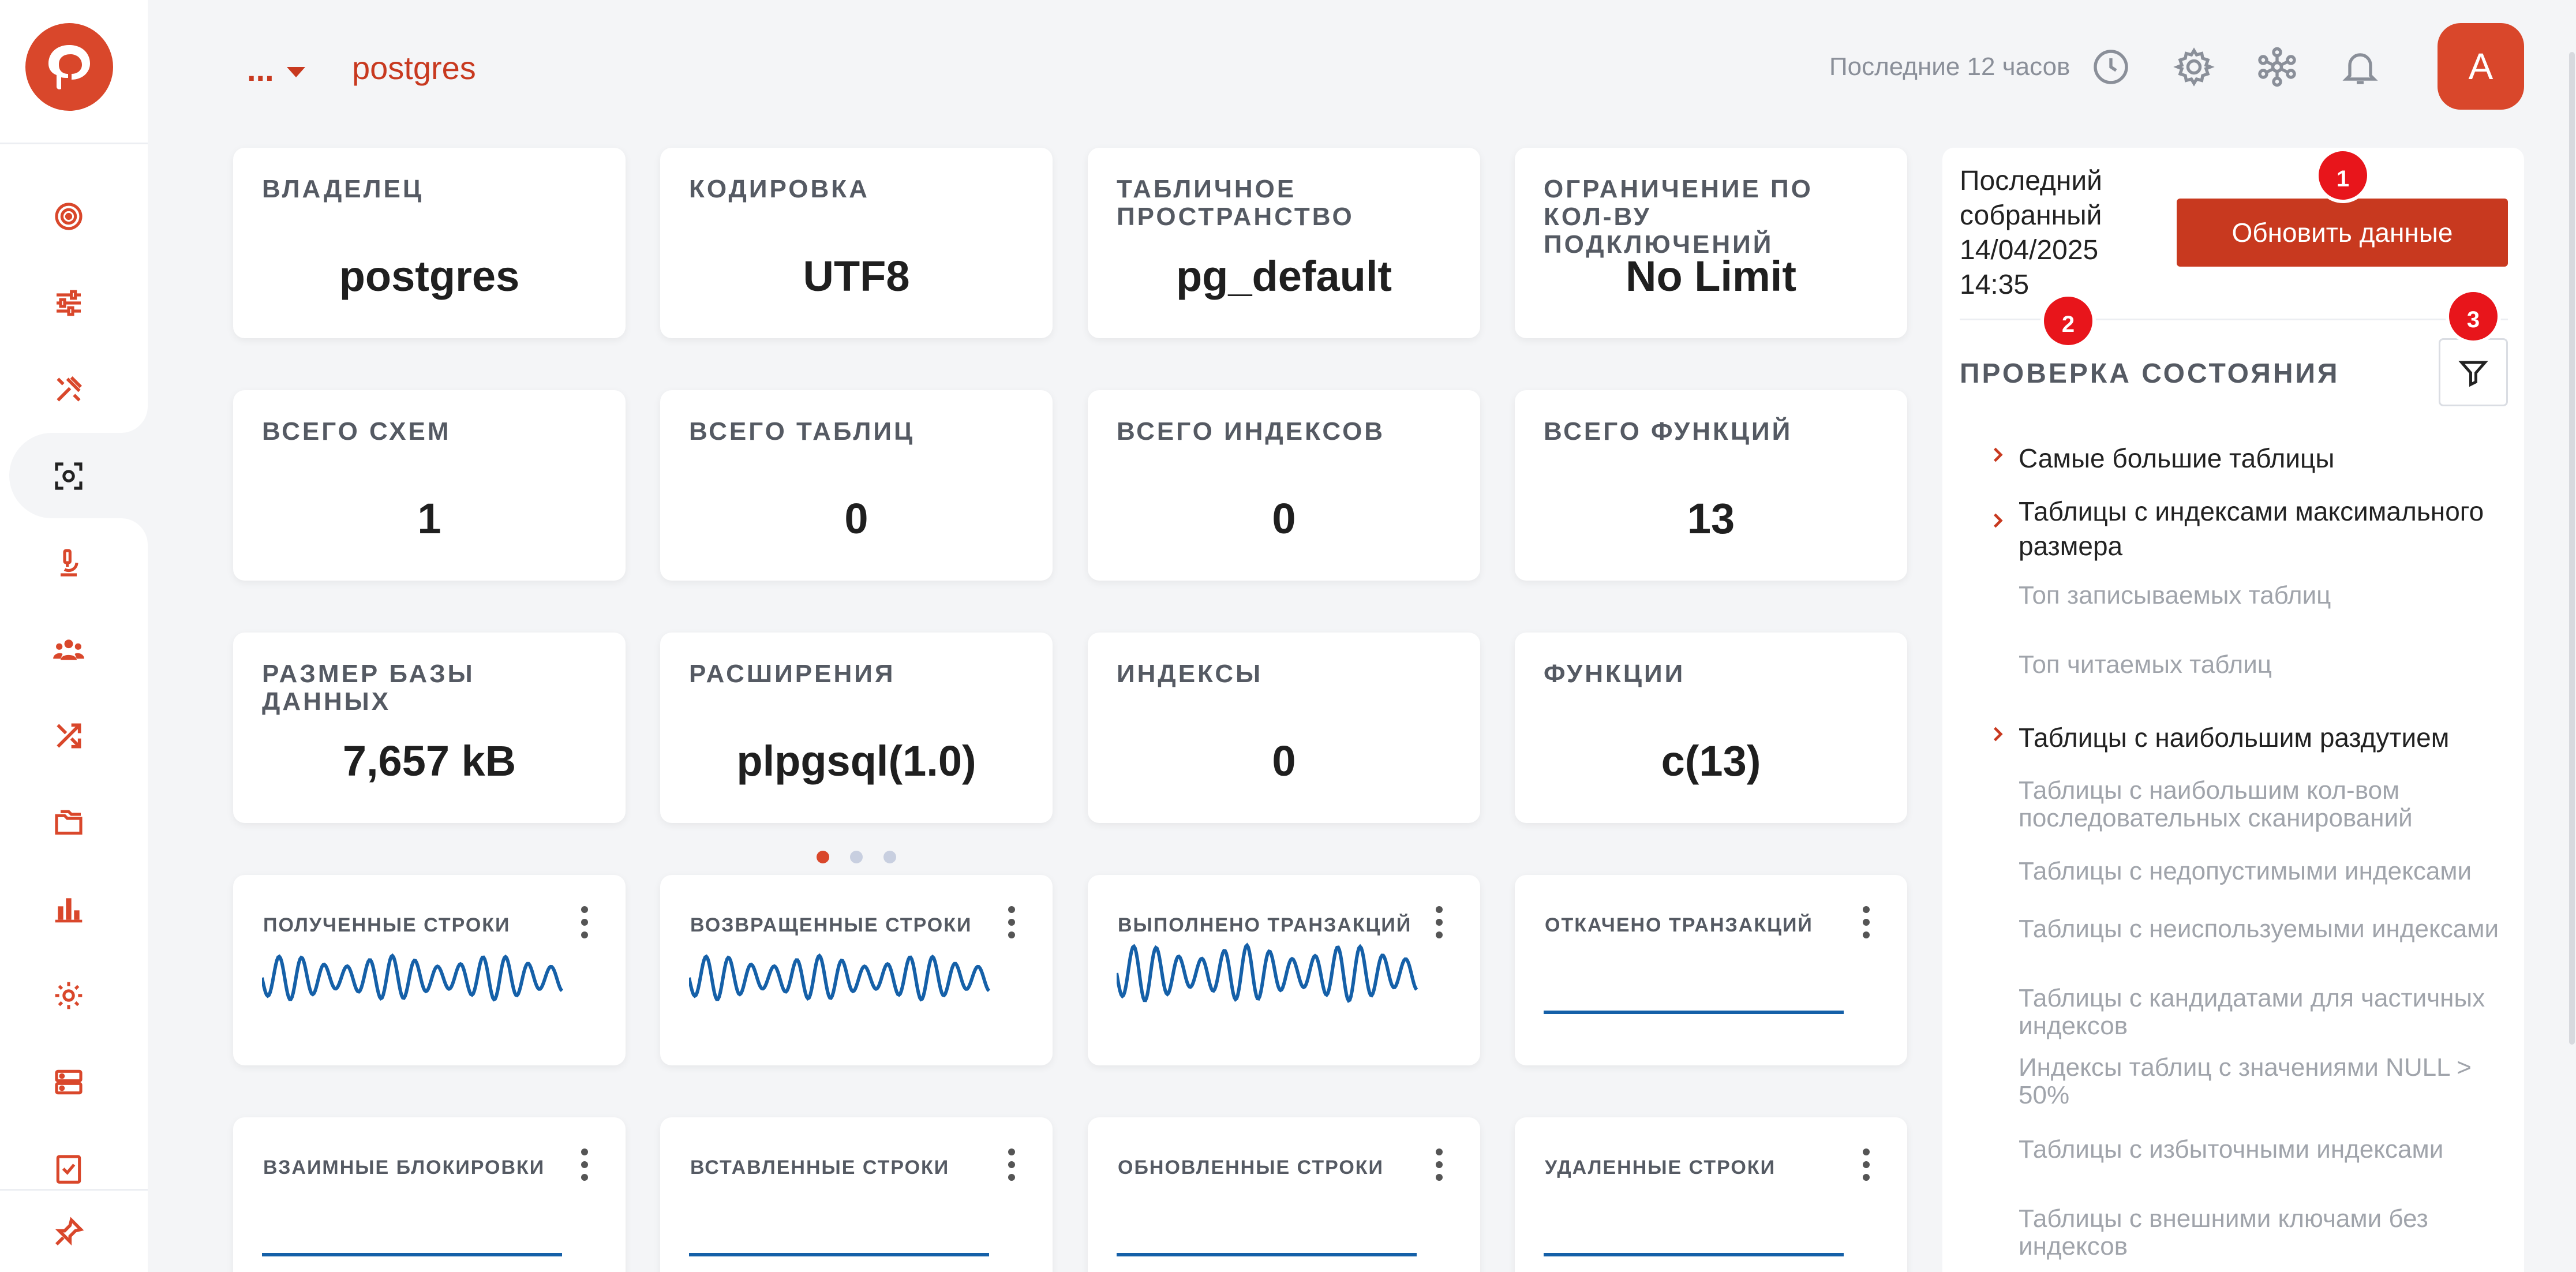 Image resolution: width=2576 pixels, height=1272 pixels. What do you see at coordinates (68, 822) in the screenshot?
I see `sidebar-item-folders` at bounding box center [68, 822].